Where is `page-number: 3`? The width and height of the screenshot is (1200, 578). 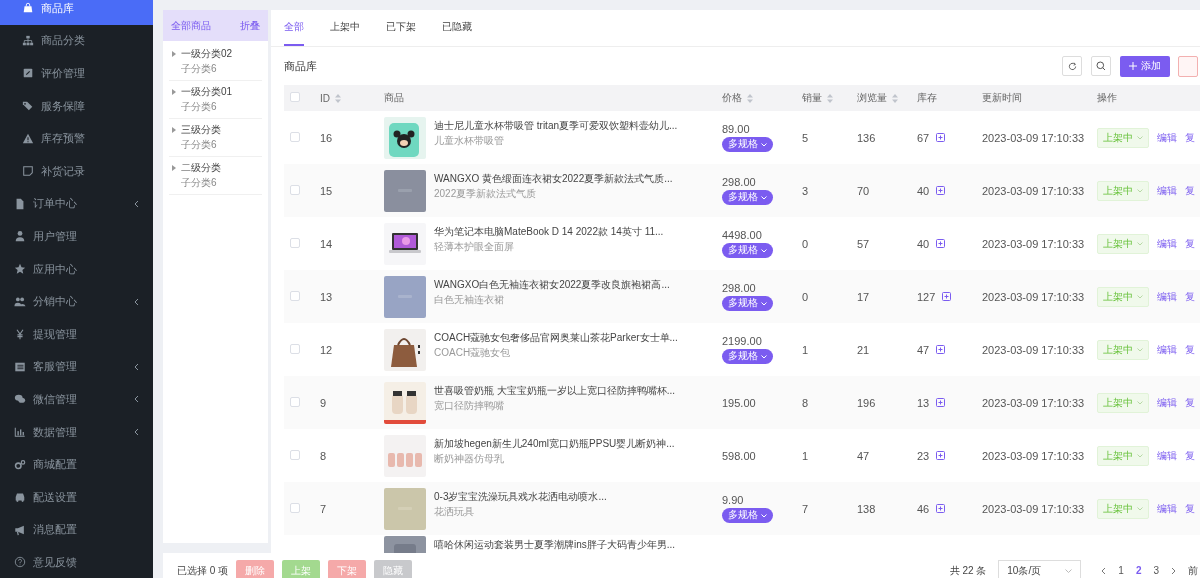 page-number: 3 is located at coordinates (1156, 570).